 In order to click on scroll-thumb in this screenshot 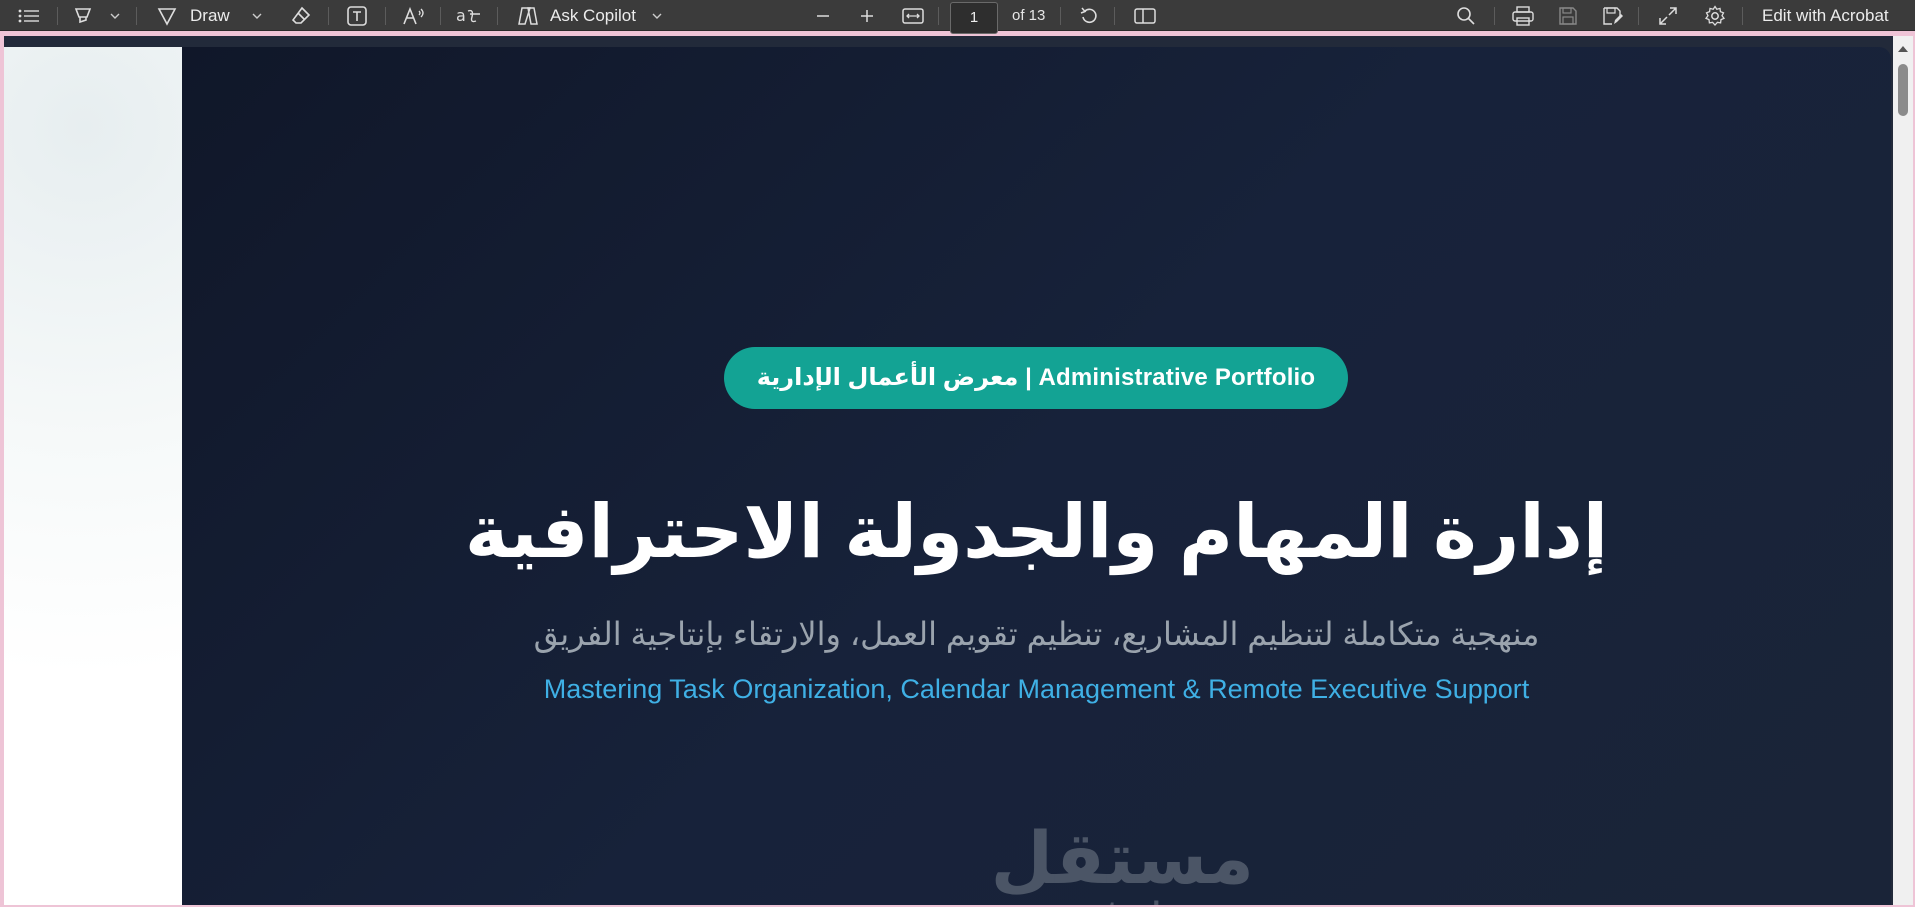, I will do `click(1903, 90)`.